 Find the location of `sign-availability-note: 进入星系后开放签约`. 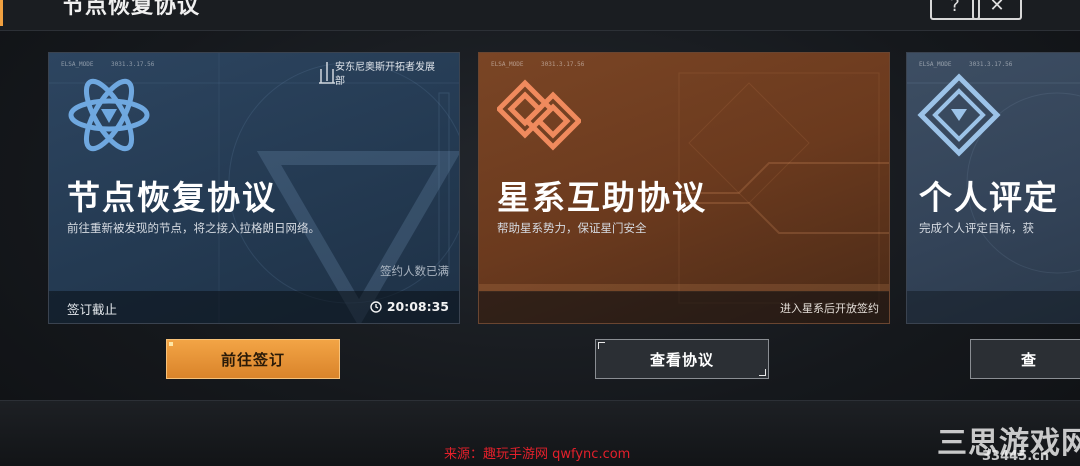

sign-availability-note: 进入星系后开放签约 is located at coordinates (829, 308).